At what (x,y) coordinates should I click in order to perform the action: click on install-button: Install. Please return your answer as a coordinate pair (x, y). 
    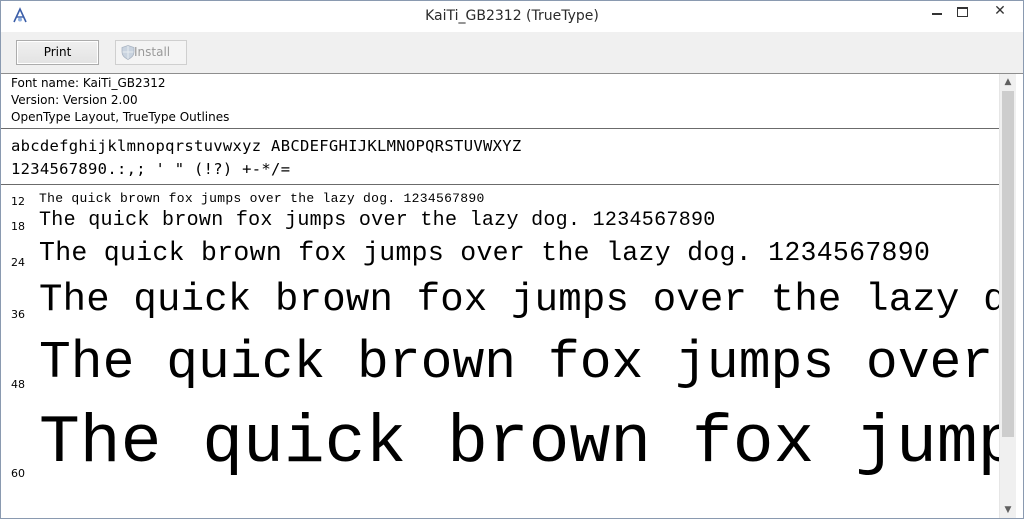
    Looking at the image, I should click on (151, 52).